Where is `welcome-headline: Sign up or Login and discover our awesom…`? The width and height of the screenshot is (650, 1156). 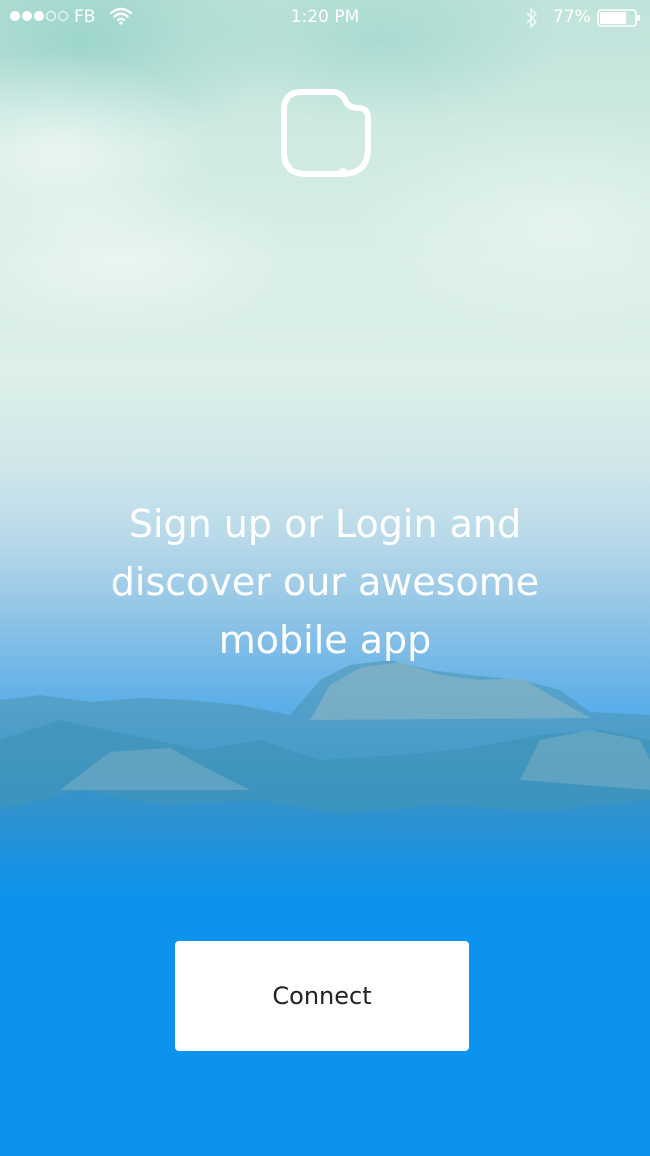 welcome-headline: Sign up or Login and discover our awesom… is located at coordinates (325, 582).